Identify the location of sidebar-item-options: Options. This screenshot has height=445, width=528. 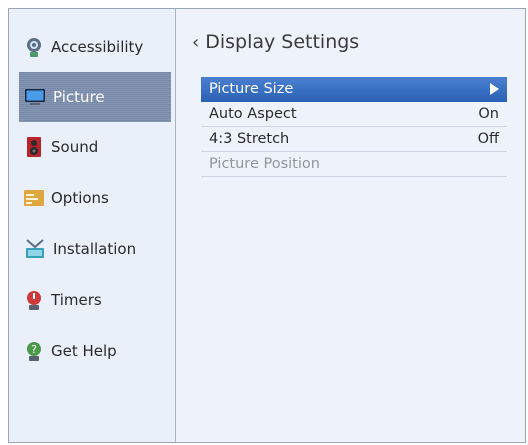
(95, 198).